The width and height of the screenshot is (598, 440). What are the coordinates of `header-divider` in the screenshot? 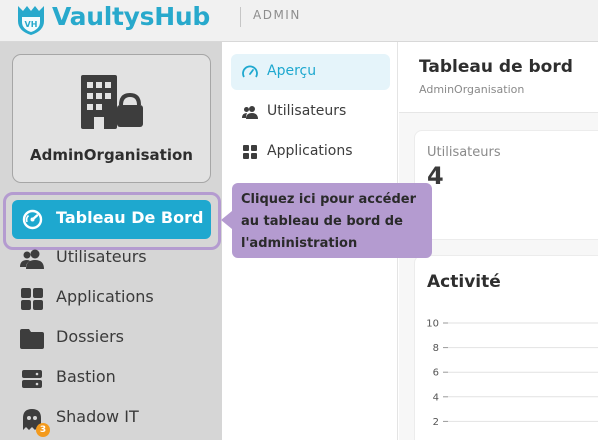 It's located at (240, 17).